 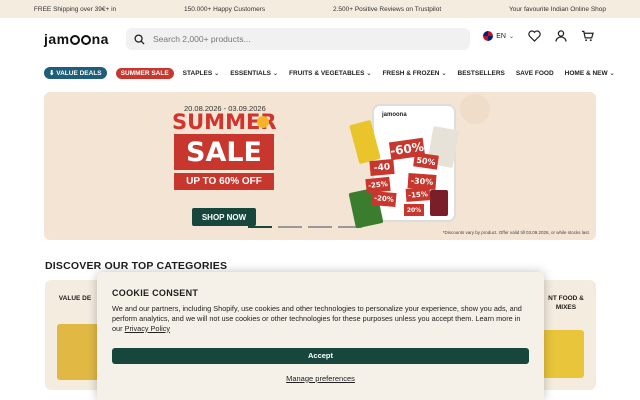 I want to click on user-icon, so click(x=561, y=36).